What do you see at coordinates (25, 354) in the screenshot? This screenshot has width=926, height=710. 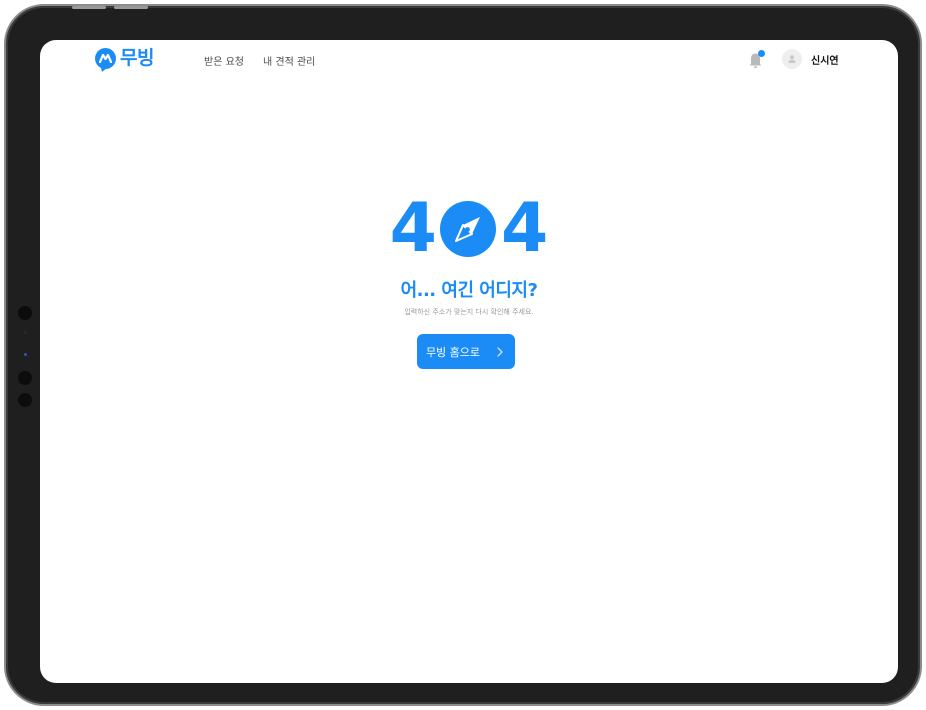 I see `camera-dot` at bounding box center [25, 354].